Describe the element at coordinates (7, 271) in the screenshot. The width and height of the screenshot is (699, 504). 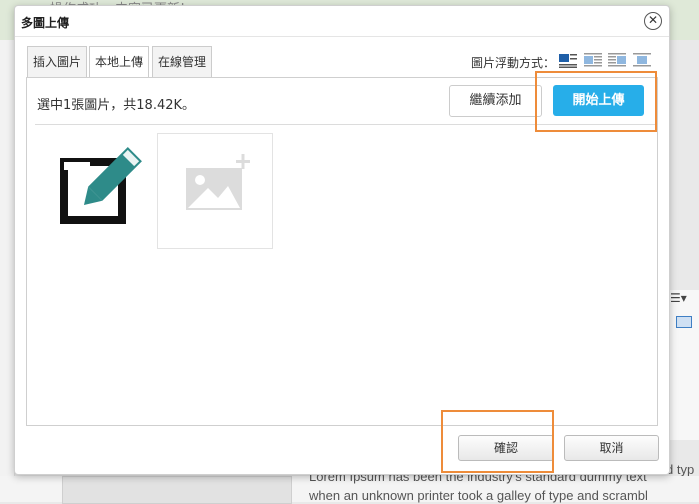
I see `background-sidebar` at that location.